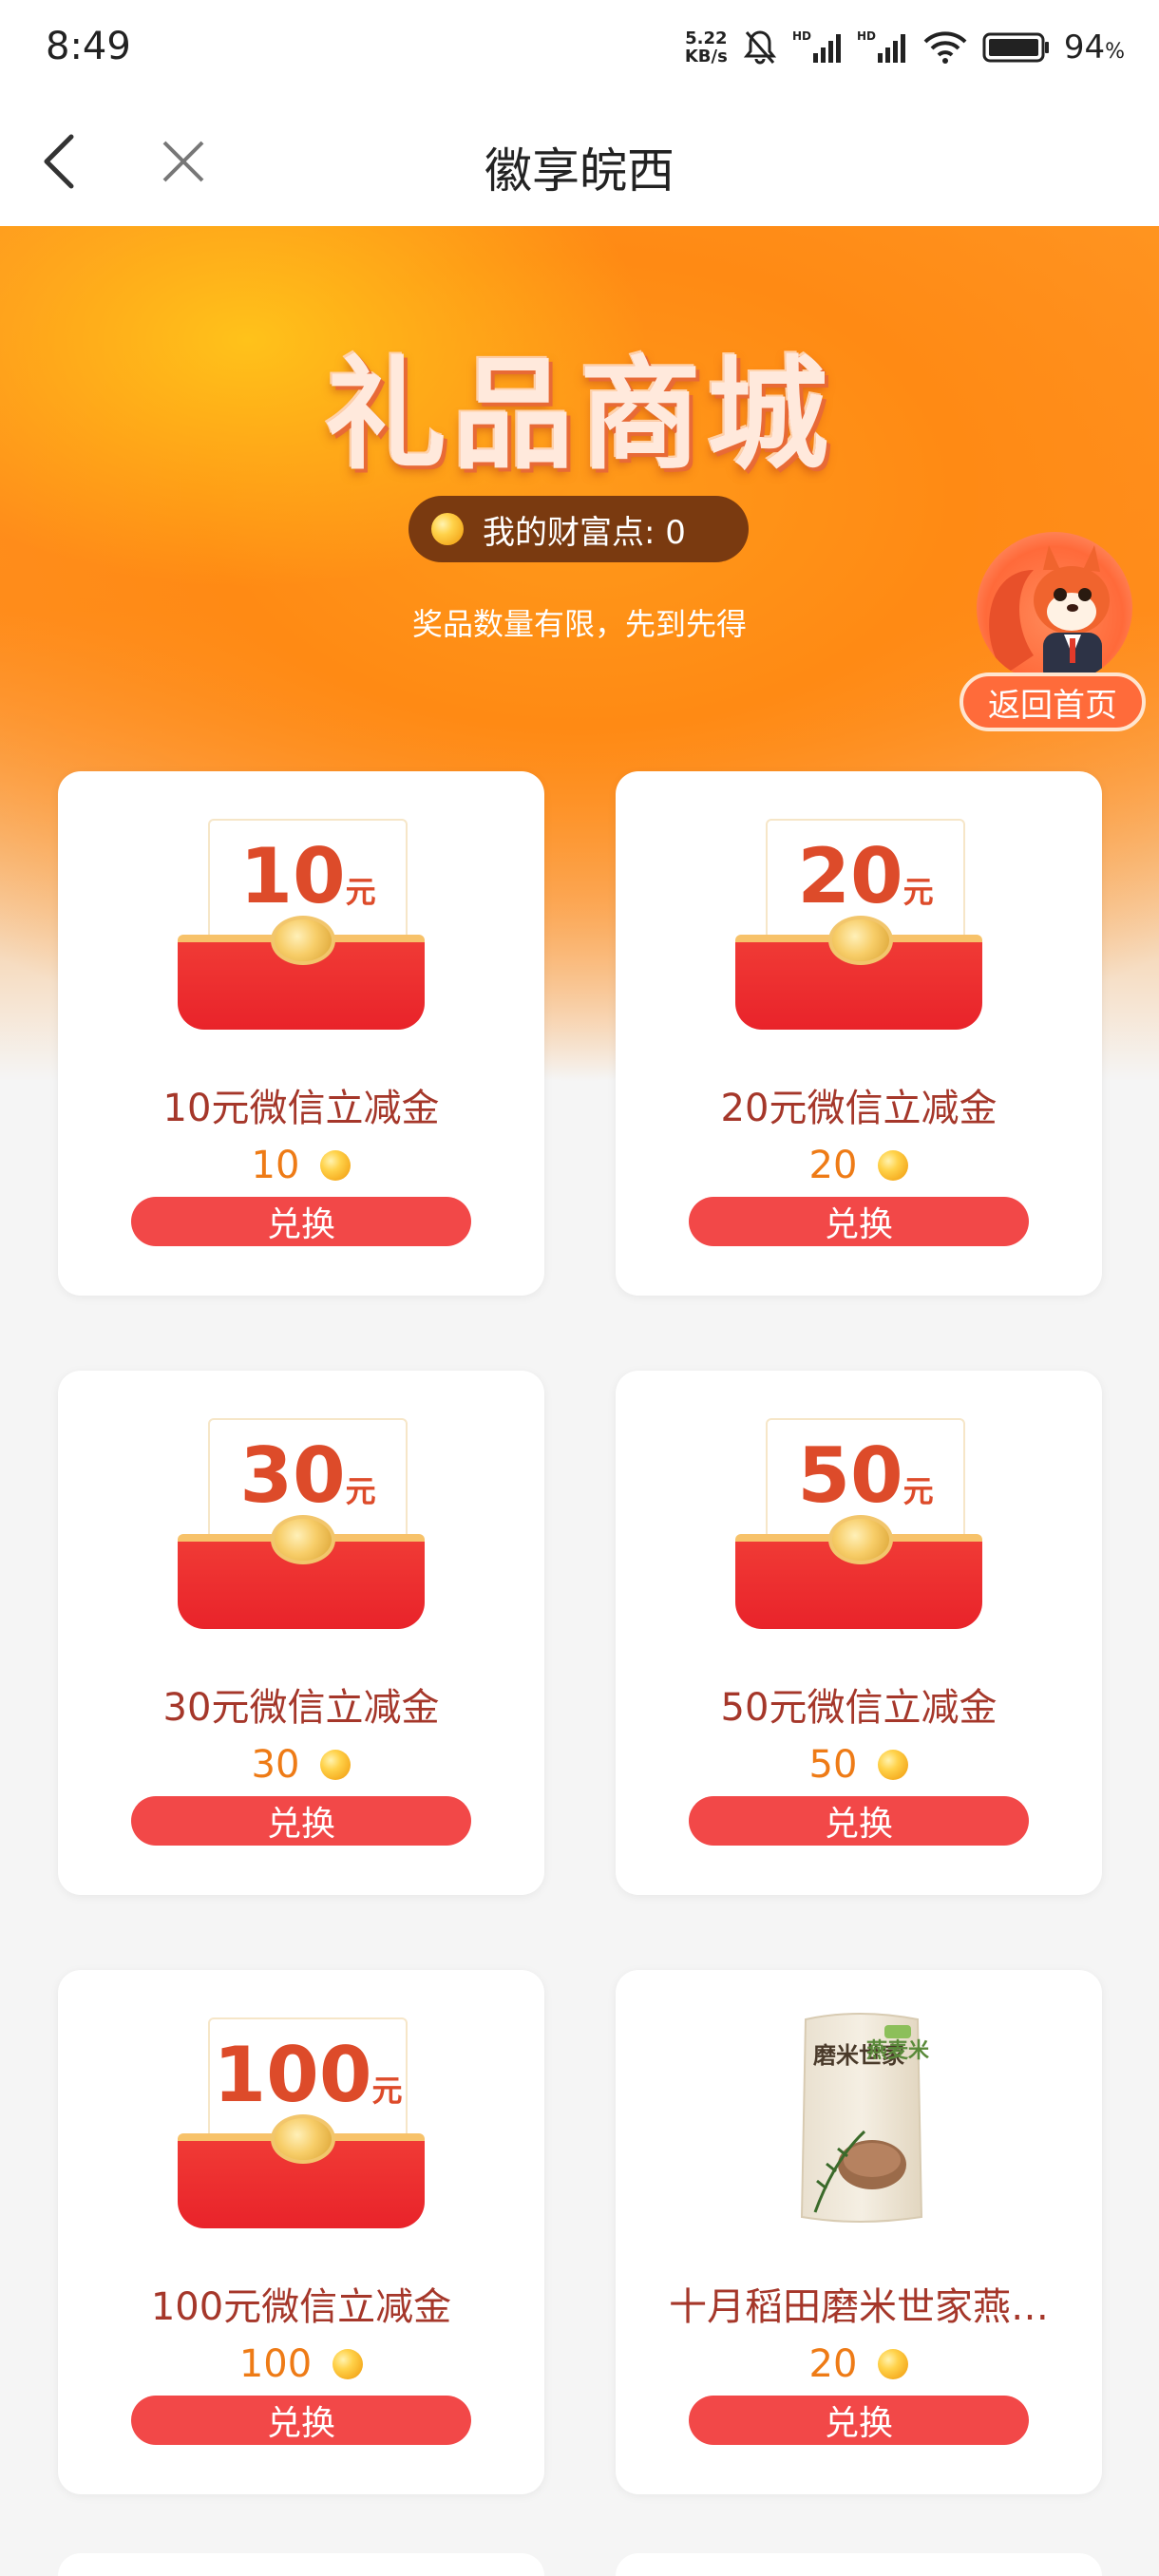 Image resolution: width=1159 pixels, height=2576 pixels. Describe the element at coordinates (706, 38) in the screenshot. I see `net-speed-value: 5.22` at that location.